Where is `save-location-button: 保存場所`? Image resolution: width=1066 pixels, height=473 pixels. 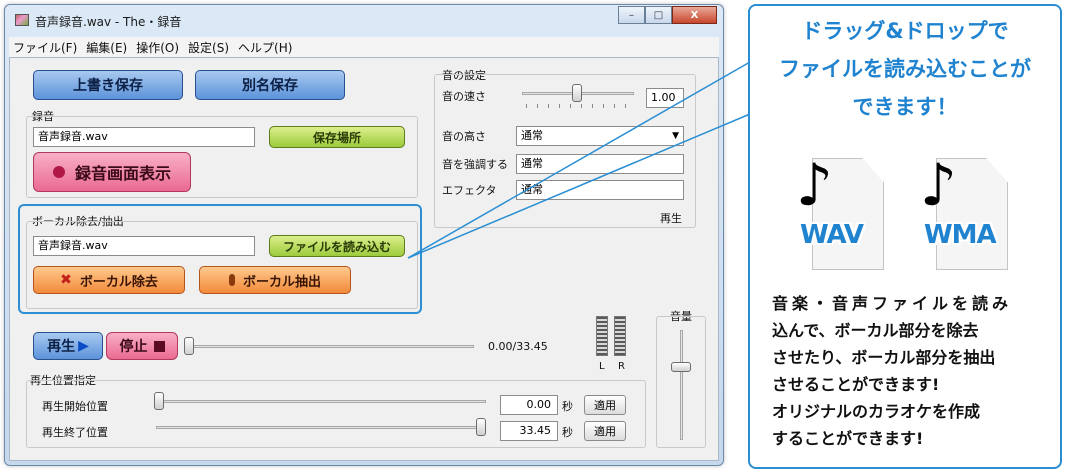
save-location-button: 保存場所 is located at coordinates (337, 137).